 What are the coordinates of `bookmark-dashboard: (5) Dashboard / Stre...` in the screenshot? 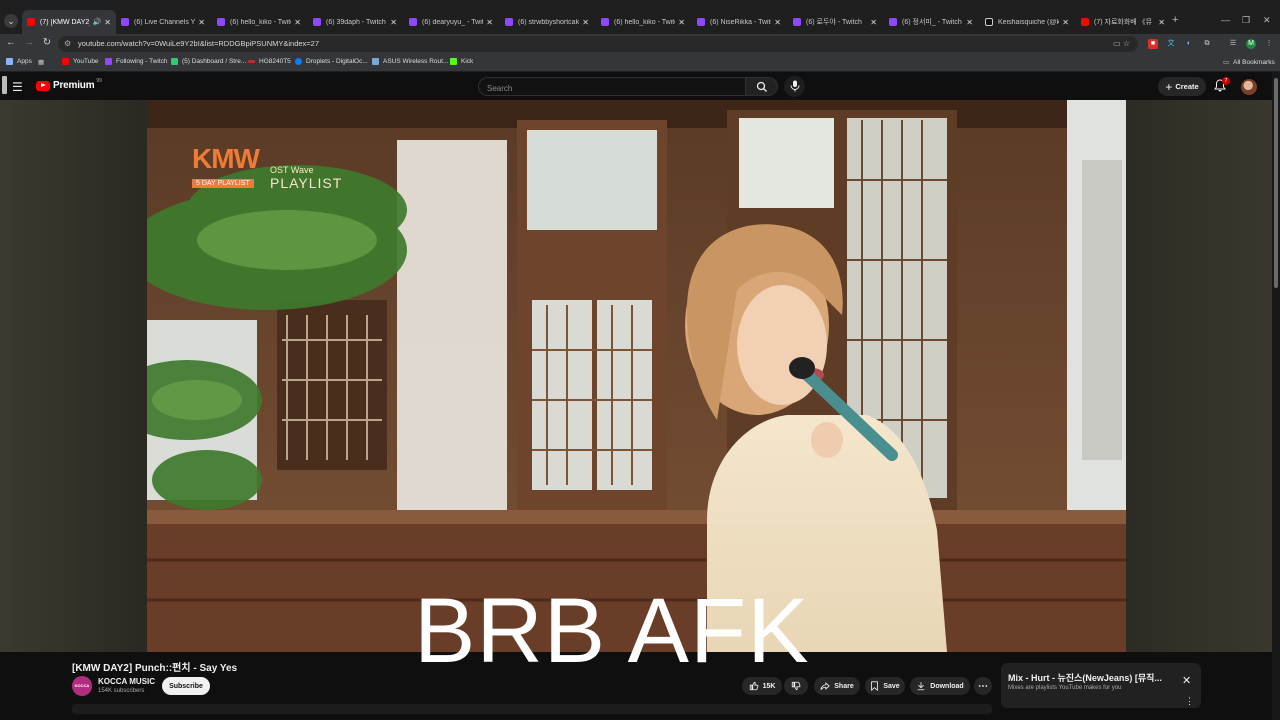 It's located at (208, 61).